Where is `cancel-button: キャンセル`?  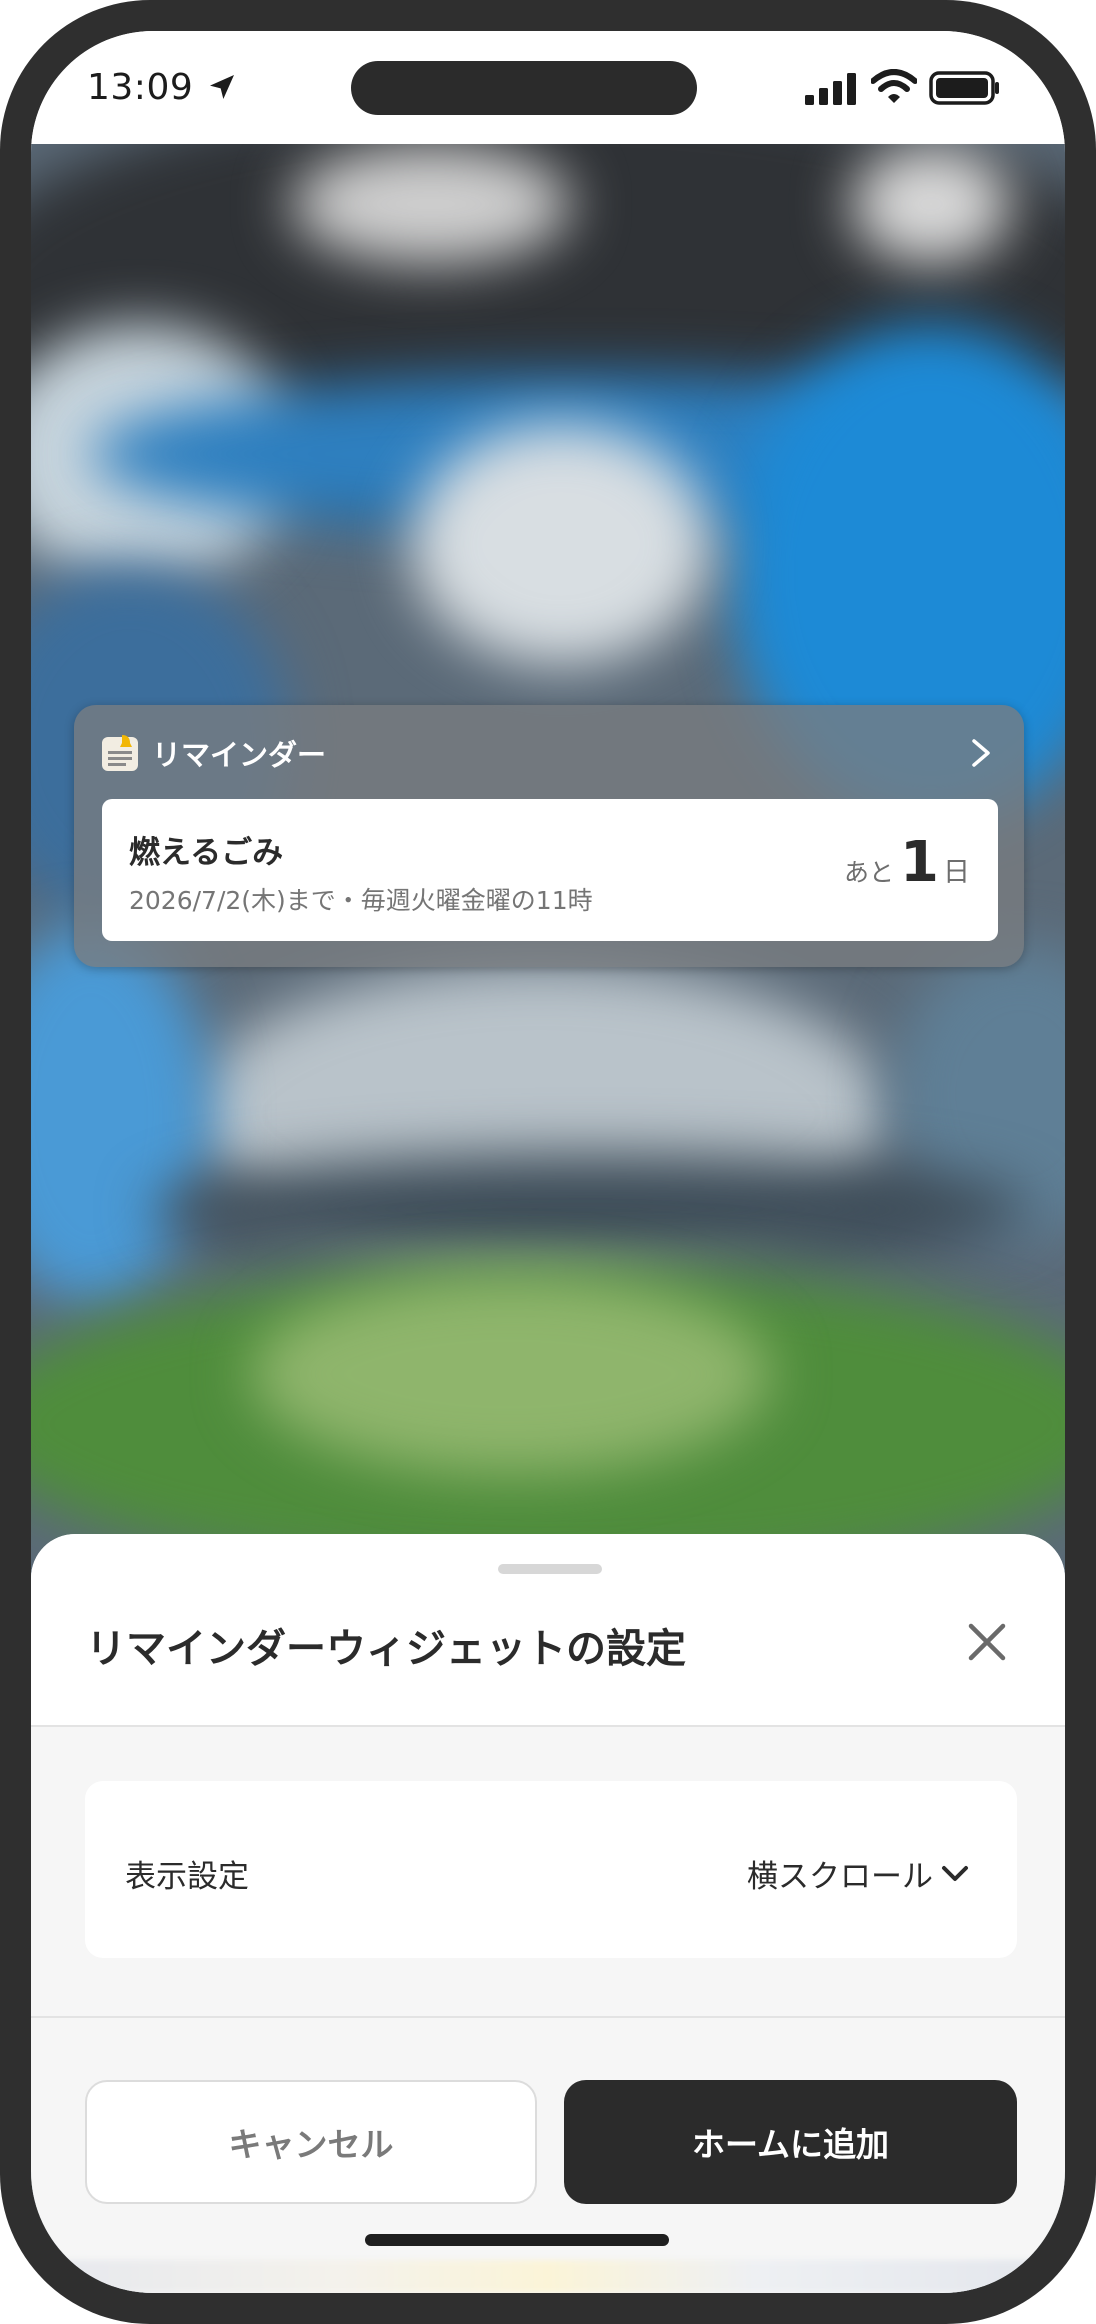 cancel-button: キャンセル is located at coordinates (311, 2142).